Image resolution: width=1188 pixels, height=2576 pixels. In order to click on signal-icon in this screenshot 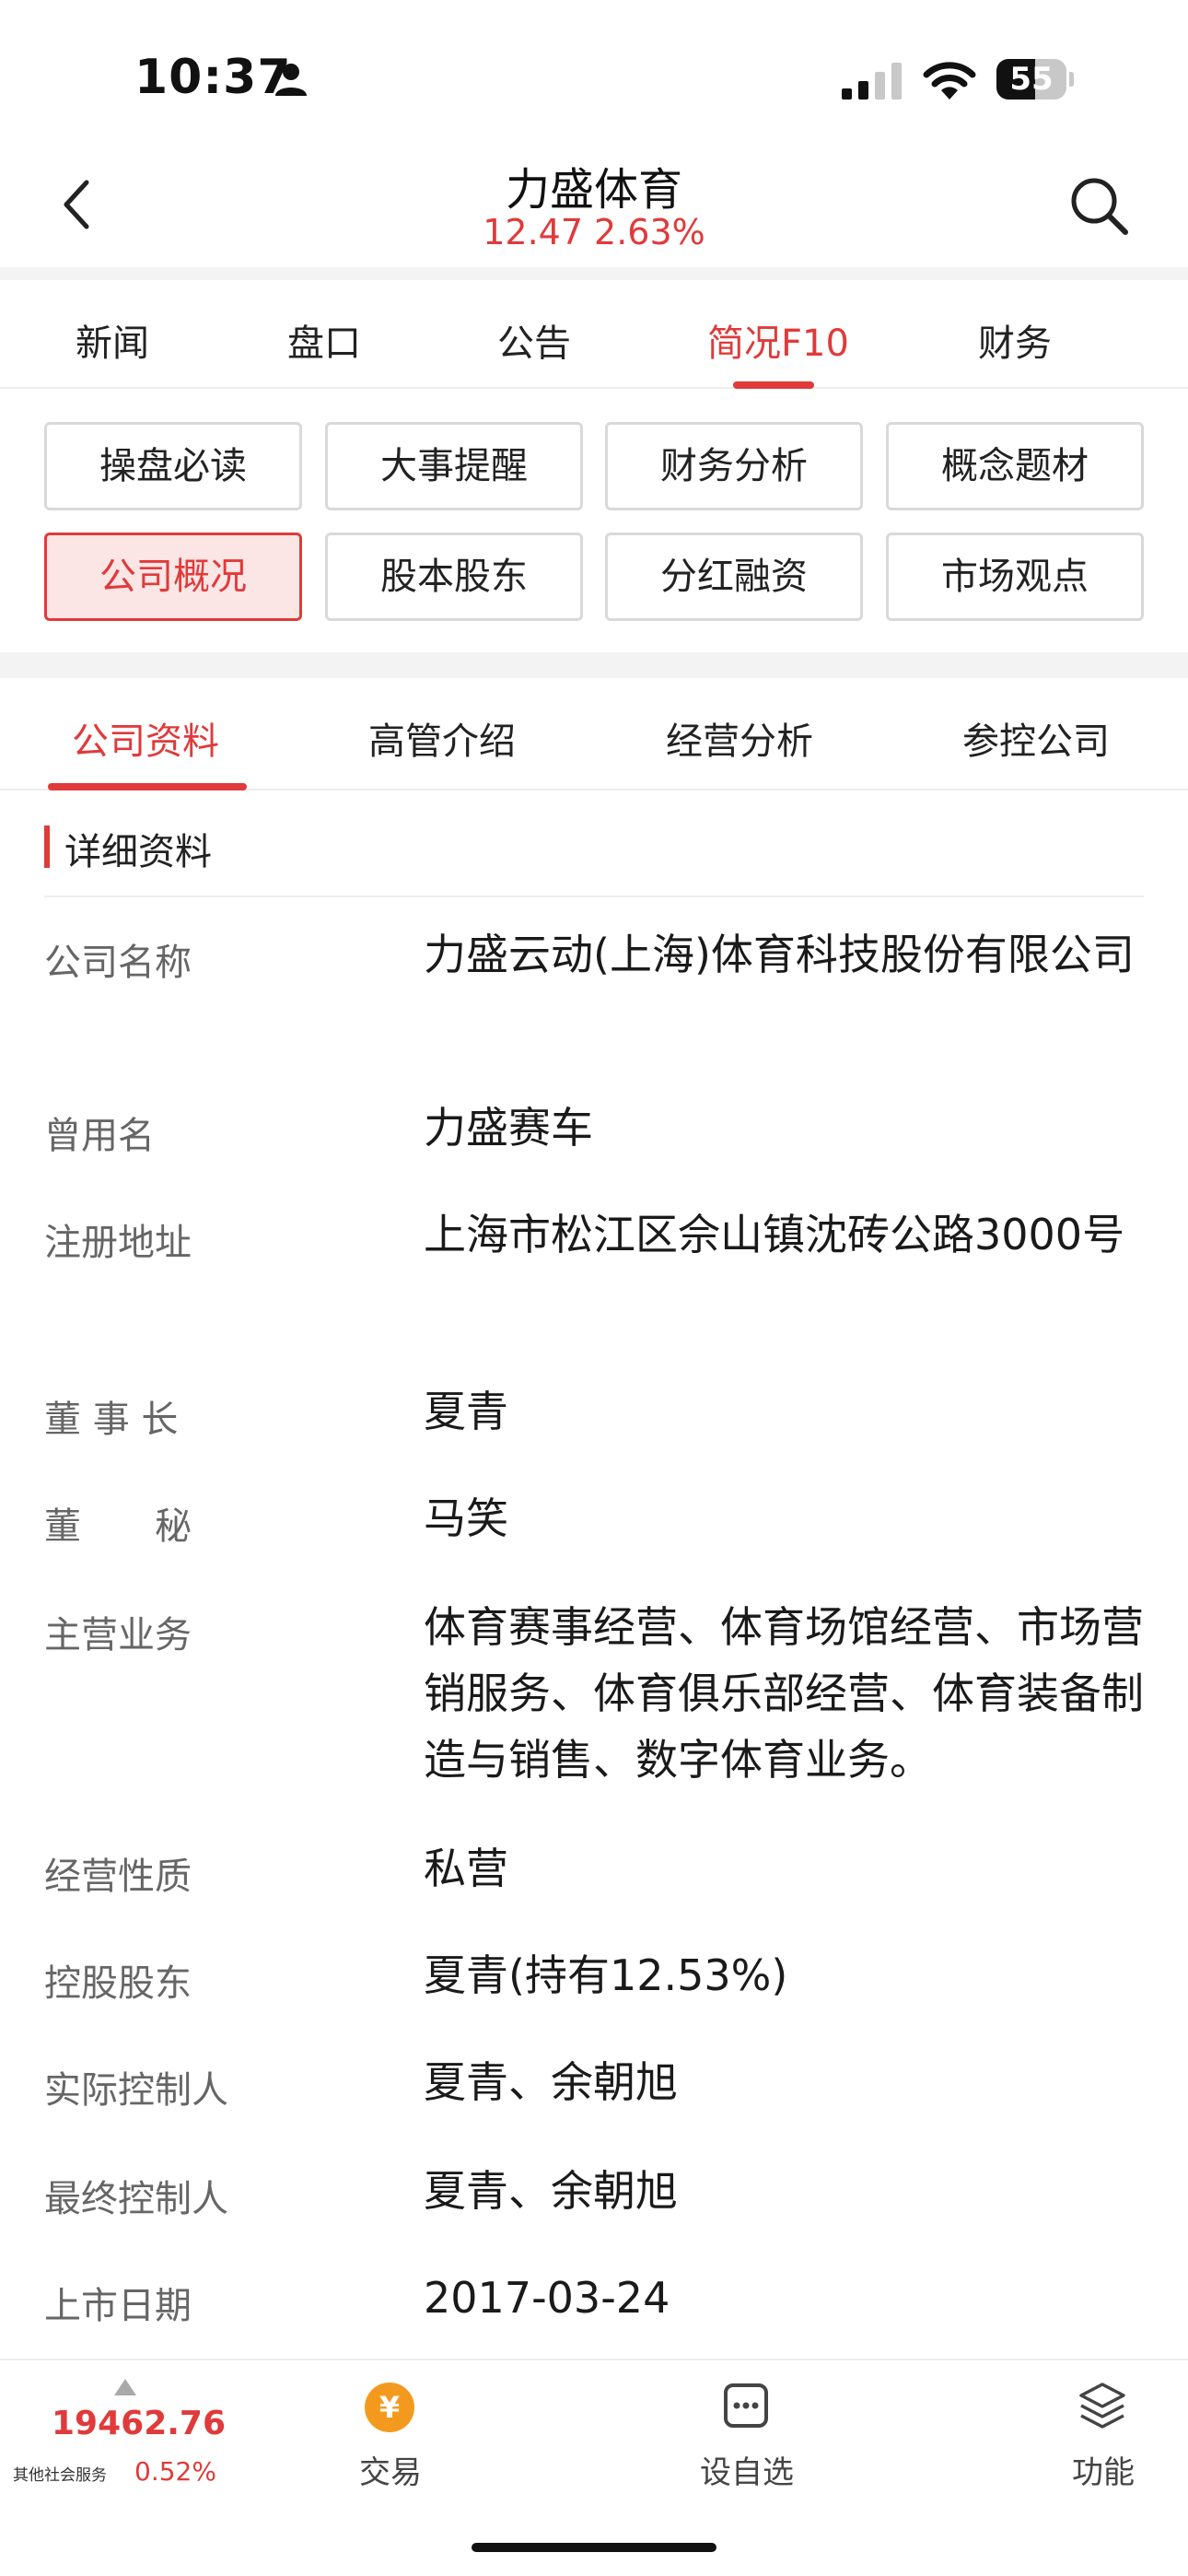, I will do `click(872, 81)`.